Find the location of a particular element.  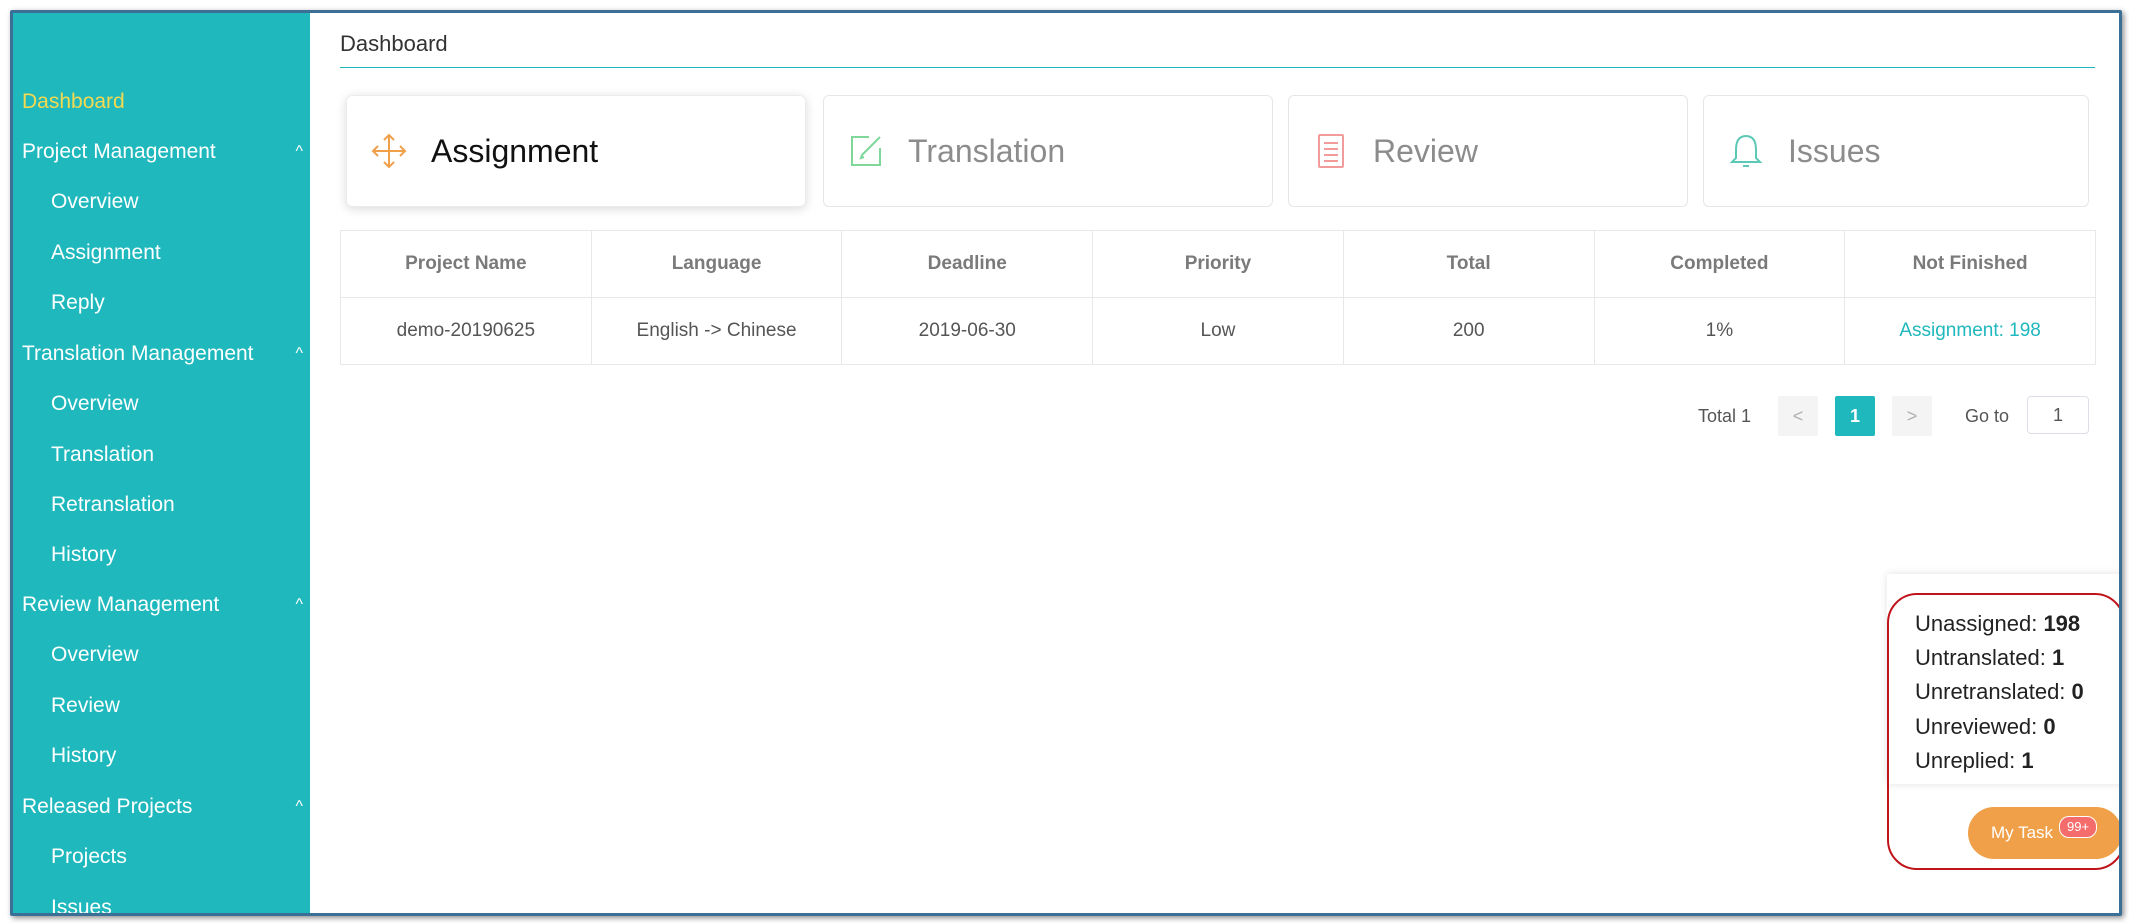

column-header-not-finished: Not Finished is located at coordinates (1970, 264).